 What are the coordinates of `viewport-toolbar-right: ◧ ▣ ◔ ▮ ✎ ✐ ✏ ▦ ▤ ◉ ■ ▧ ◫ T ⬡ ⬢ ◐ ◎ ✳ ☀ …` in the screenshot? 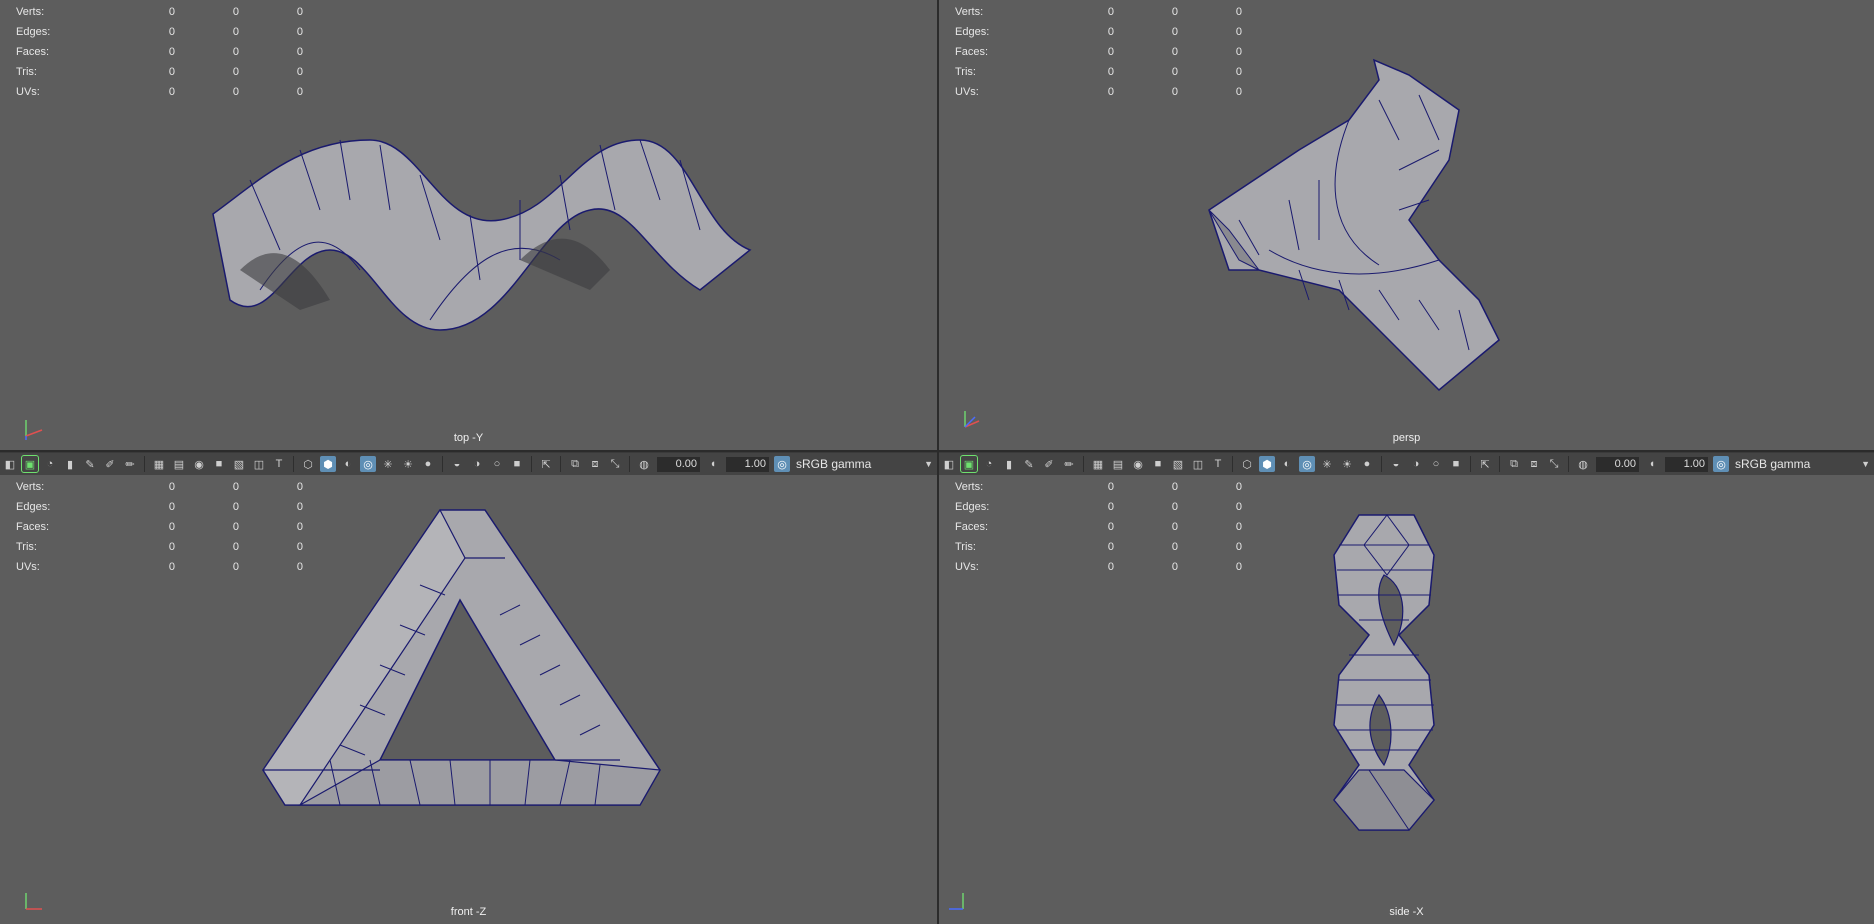 It's located at (1406, 464).